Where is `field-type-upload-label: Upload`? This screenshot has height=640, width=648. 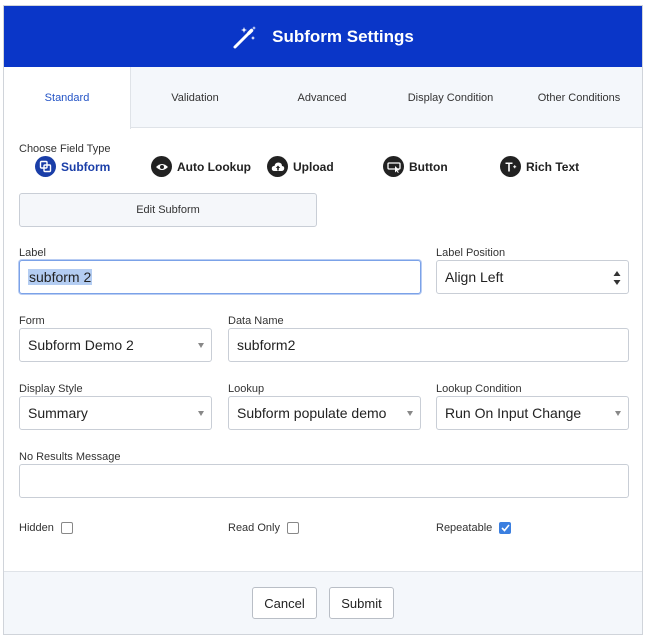
field-type-upload-label: Upload is located at coordinates (313, 166).